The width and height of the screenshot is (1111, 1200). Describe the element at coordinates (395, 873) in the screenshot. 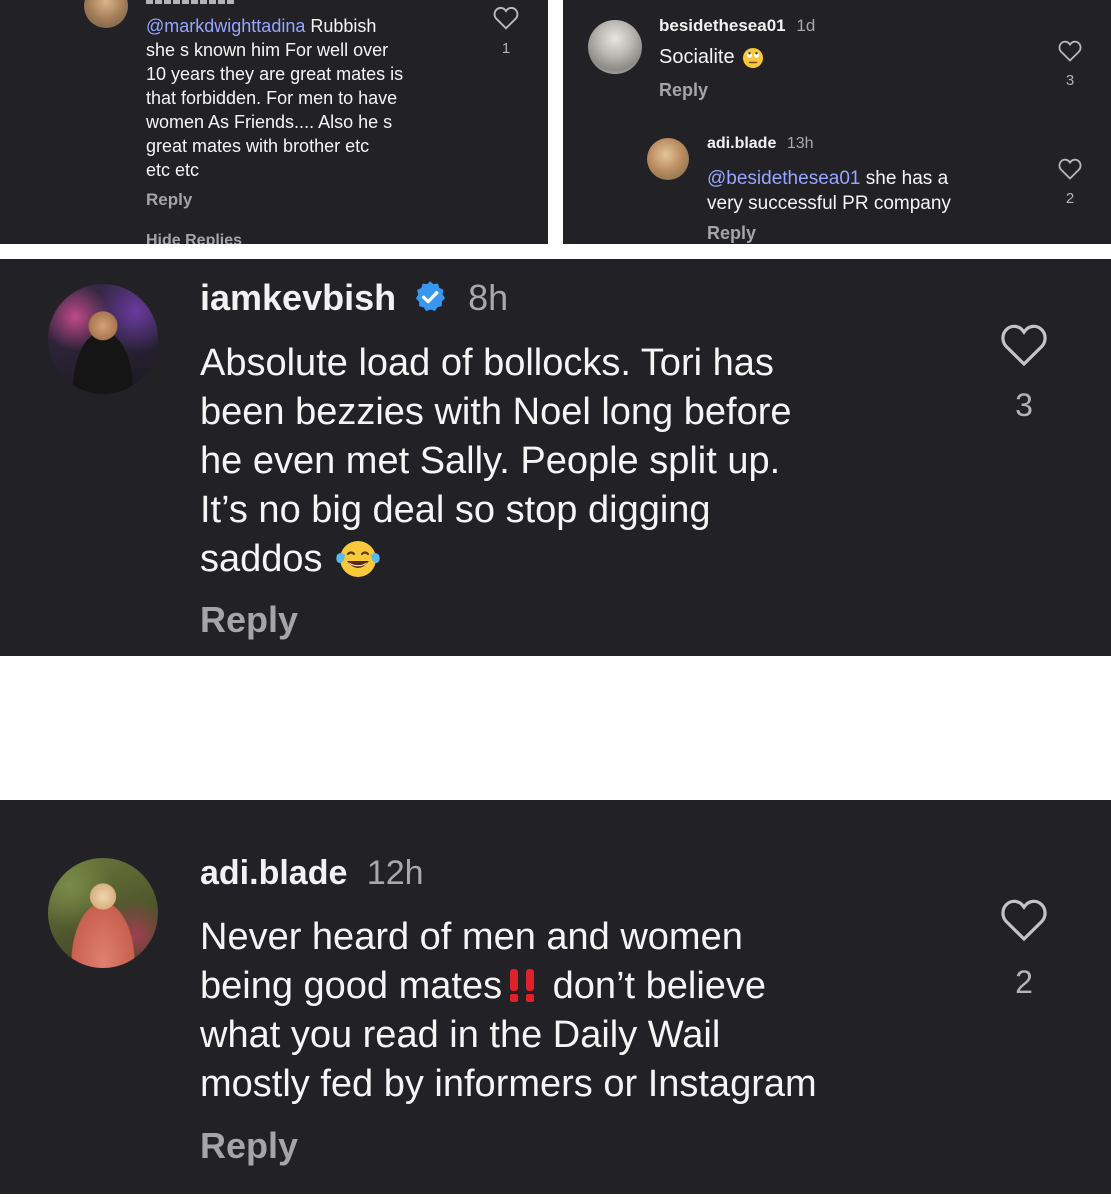

I see `timestamp: 12h` at that location.